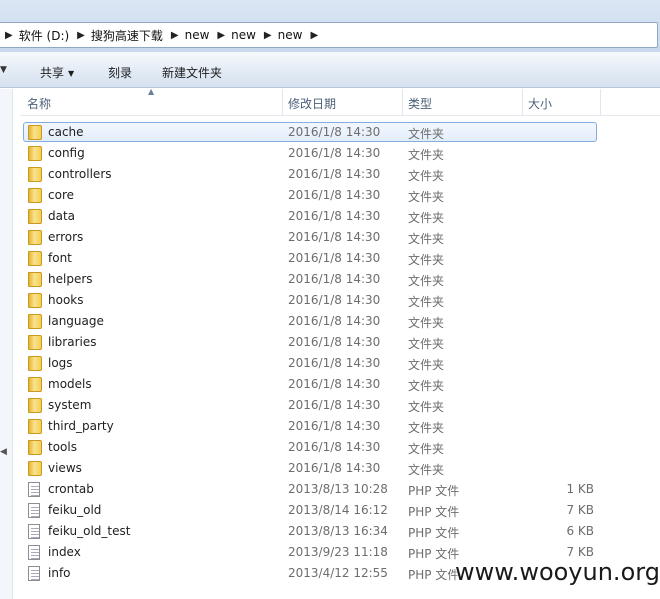 The image size is (660, 599). I want to click on file-name: models, so click(70, 384).